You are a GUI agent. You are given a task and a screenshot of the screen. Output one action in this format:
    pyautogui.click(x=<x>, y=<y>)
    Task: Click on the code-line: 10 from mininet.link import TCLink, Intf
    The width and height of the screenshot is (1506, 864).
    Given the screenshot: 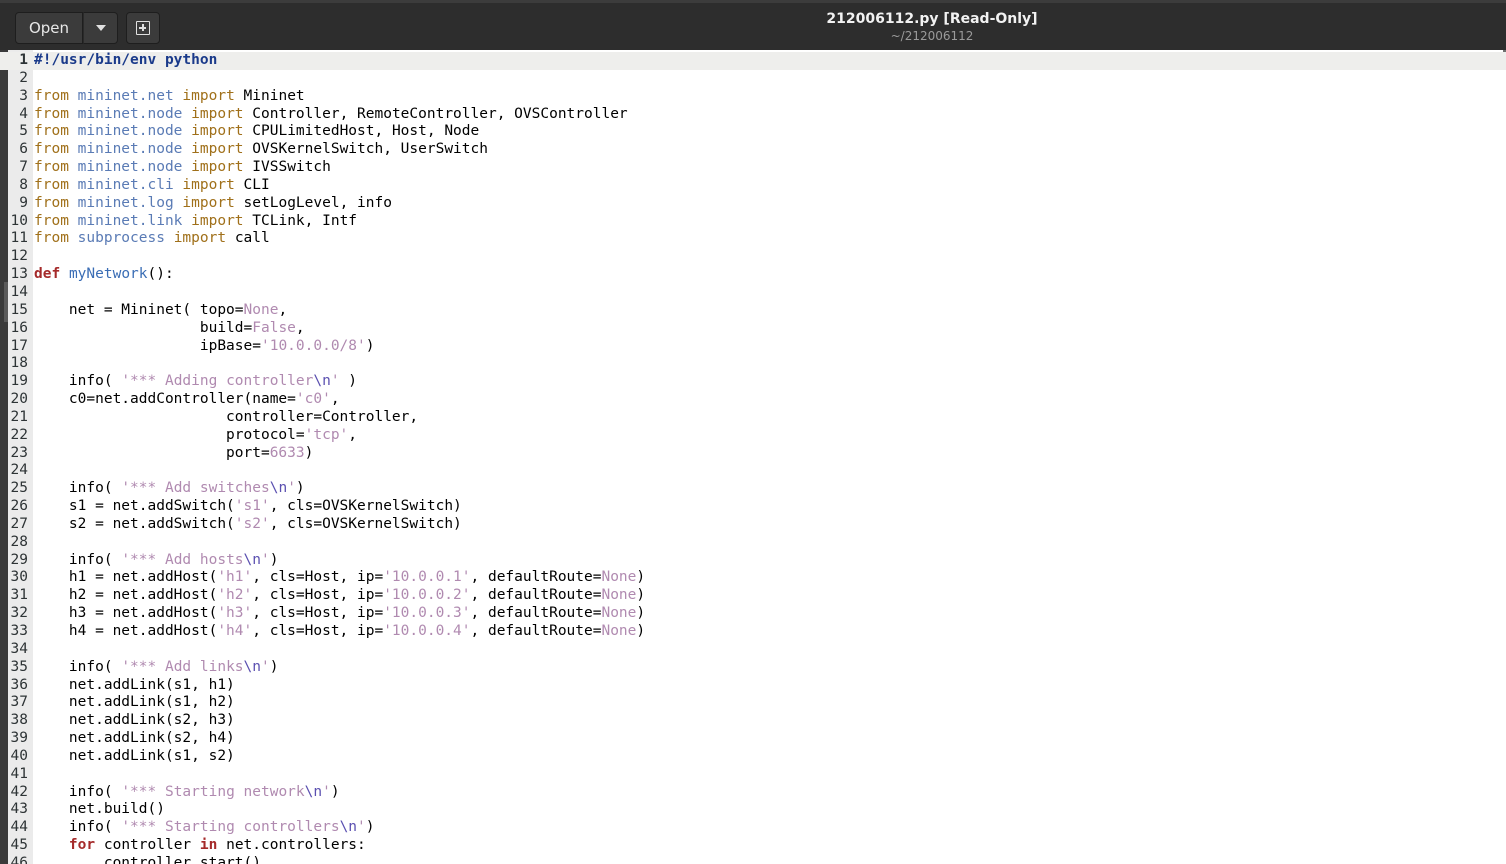 What is the action you would take?
    pyautogui.click(x=753, y=222)
    